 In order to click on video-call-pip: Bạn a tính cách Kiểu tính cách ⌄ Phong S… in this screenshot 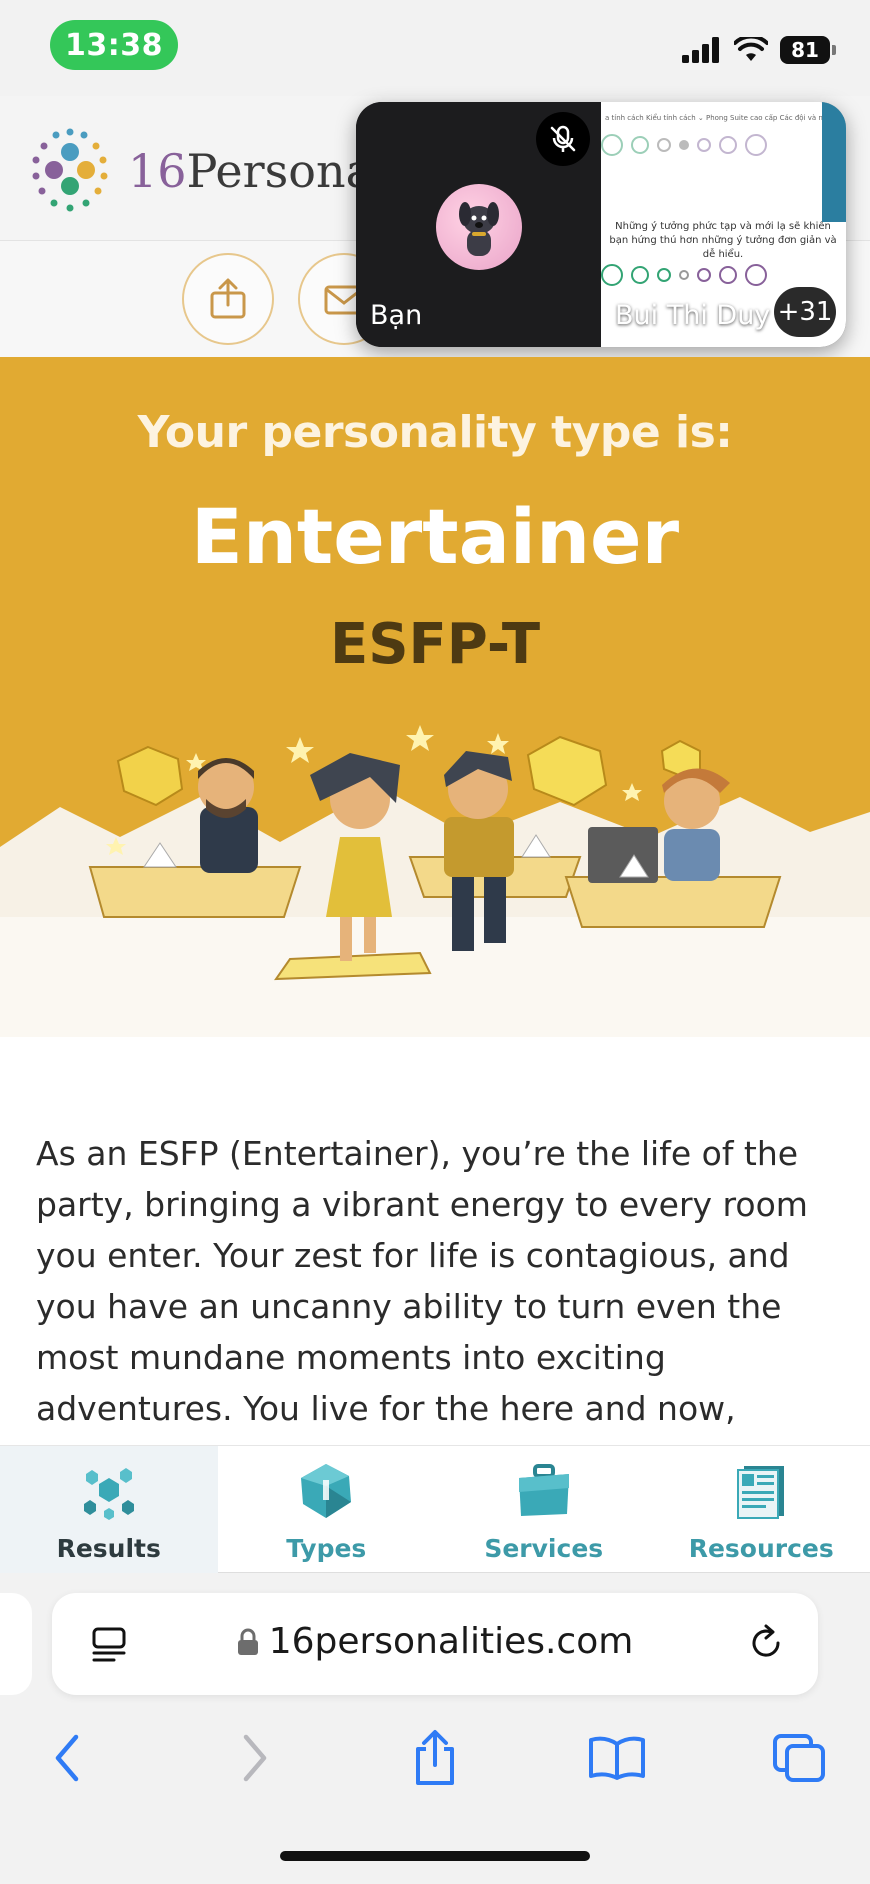, I will do `click(601, 224)`.